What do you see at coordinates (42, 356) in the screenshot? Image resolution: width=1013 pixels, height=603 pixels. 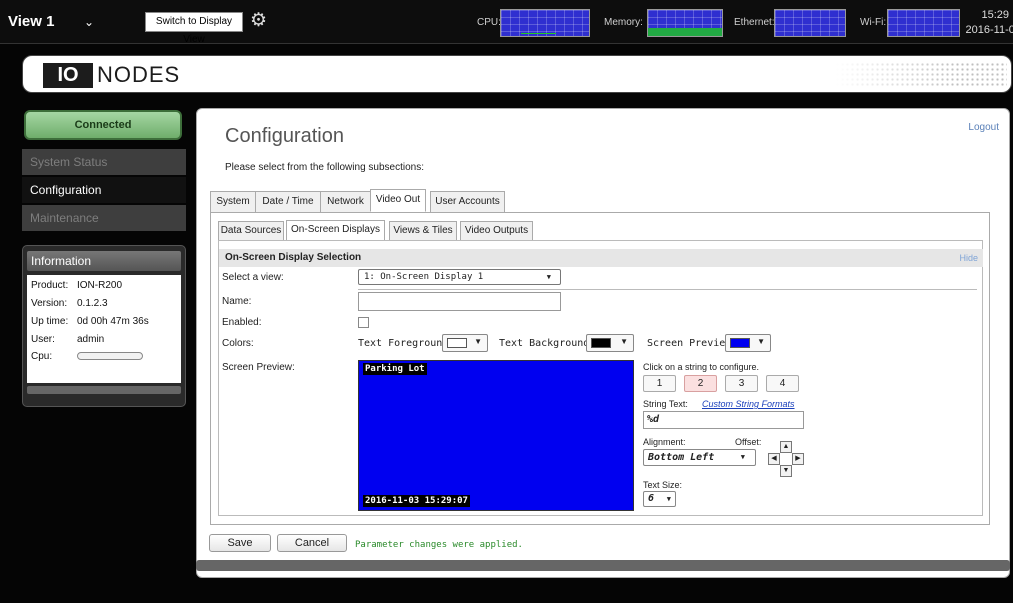 I see `info-label: Cpu:` at bounding box center [42, 356].